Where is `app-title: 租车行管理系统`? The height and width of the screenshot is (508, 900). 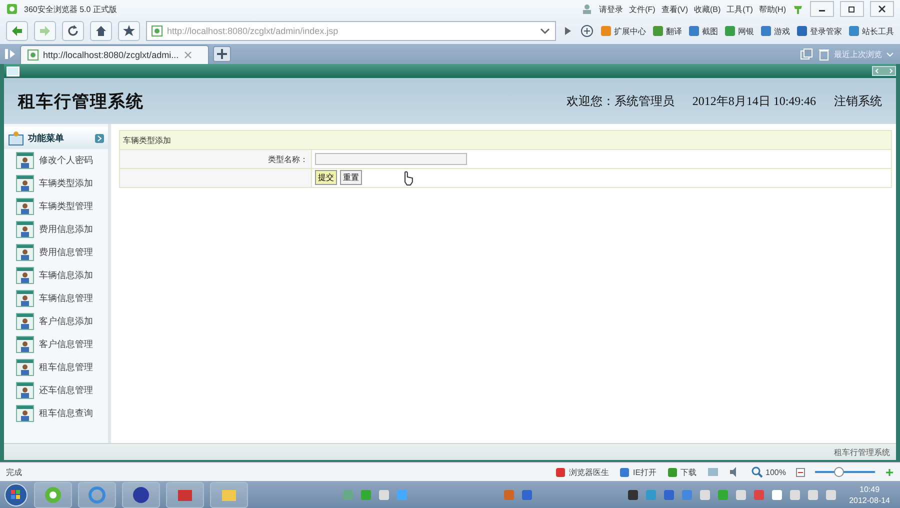 app-title: 租车行管理系统 is located at coordinates (81, 101).